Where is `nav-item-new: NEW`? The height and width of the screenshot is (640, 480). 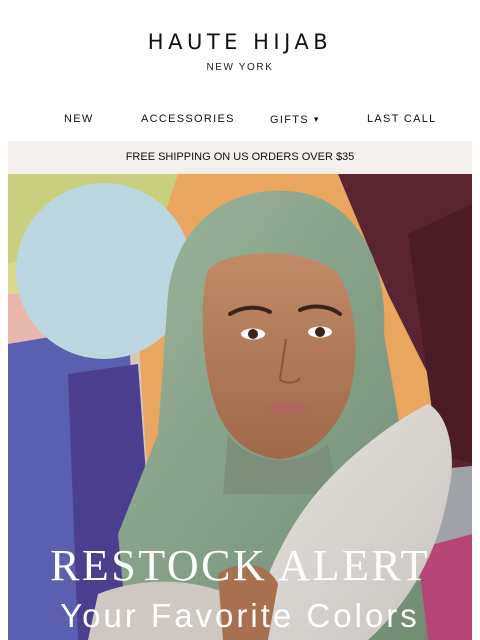 nav-item-new: NEW is located at coordinates (79, 119).